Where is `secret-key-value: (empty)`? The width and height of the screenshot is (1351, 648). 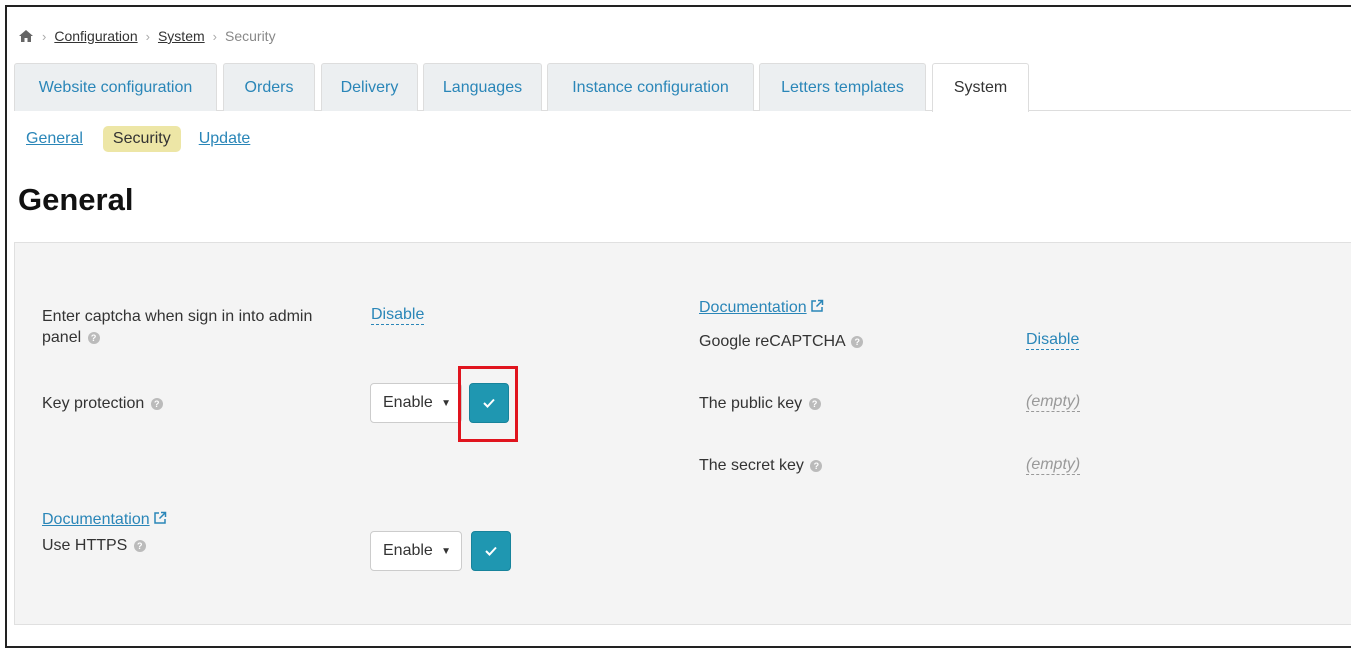
secret-key-value: (empty) is located at coordinates (1053, 465).